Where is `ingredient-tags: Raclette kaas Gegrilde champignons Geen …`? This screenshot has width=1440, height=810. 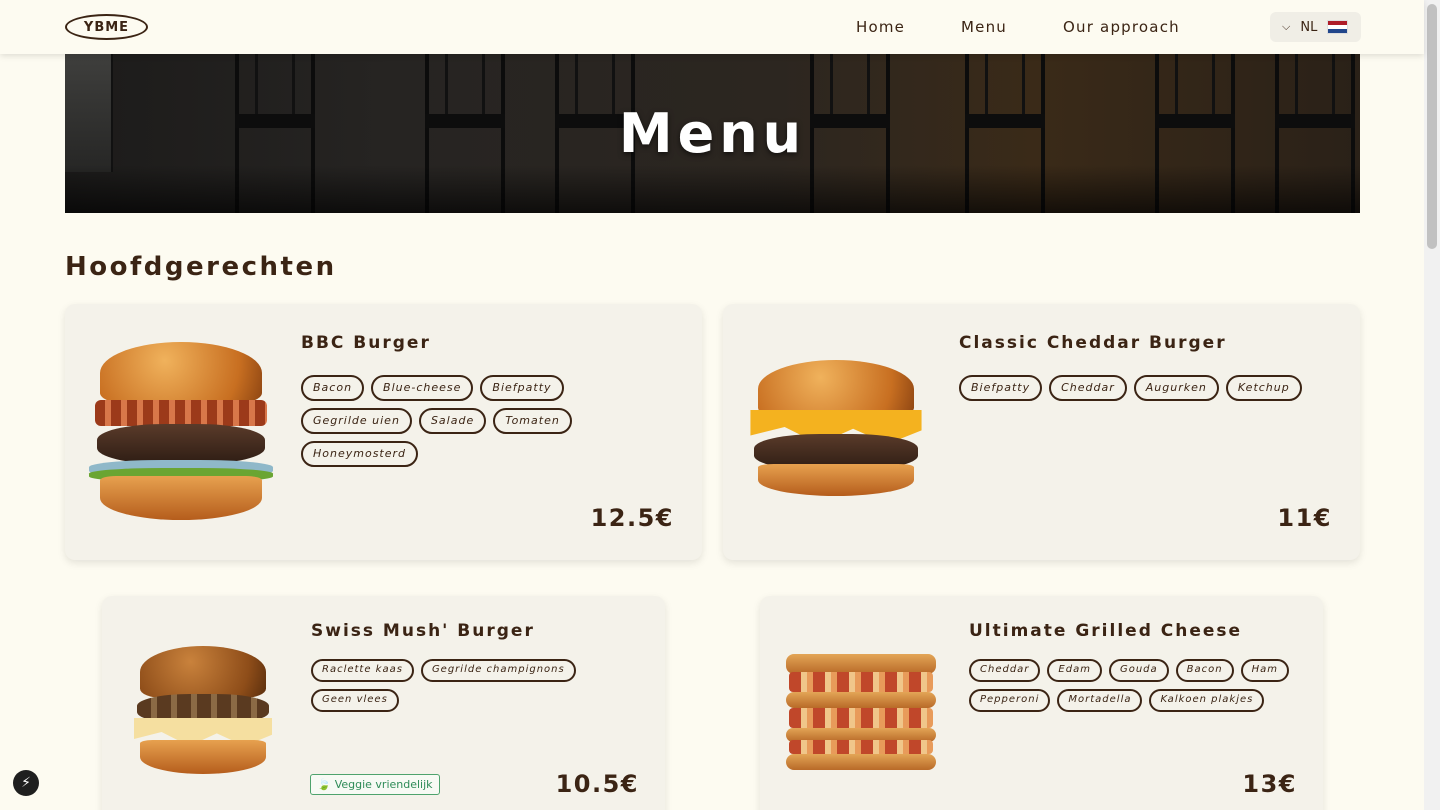
ingredient-tags: Raclette kaas Gegrilde champignons Geen … is located at coordinates (446, 685).